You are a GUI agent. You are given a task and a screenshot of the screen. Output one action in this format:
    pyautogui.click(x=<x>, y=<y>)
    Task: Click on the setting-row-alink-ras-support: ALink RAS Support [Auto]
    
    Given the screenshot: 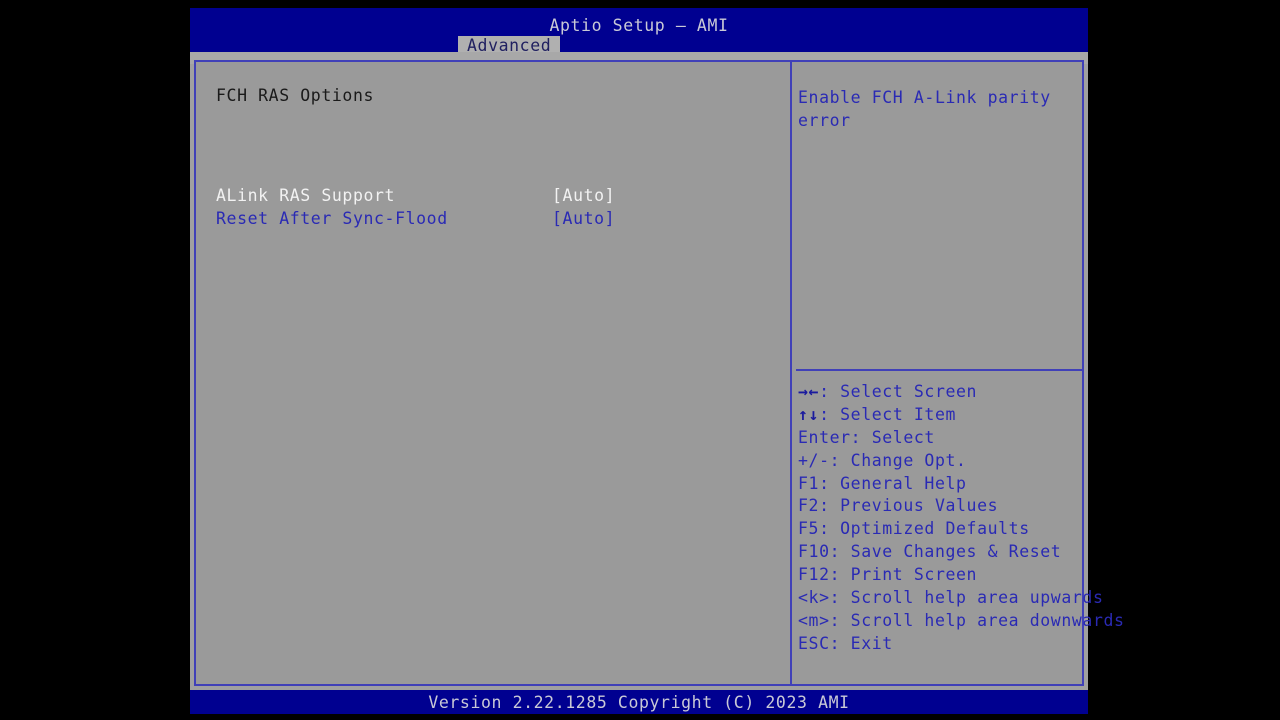 What is the action you would take?
    pyautogui.click(x=496, y=197)
    